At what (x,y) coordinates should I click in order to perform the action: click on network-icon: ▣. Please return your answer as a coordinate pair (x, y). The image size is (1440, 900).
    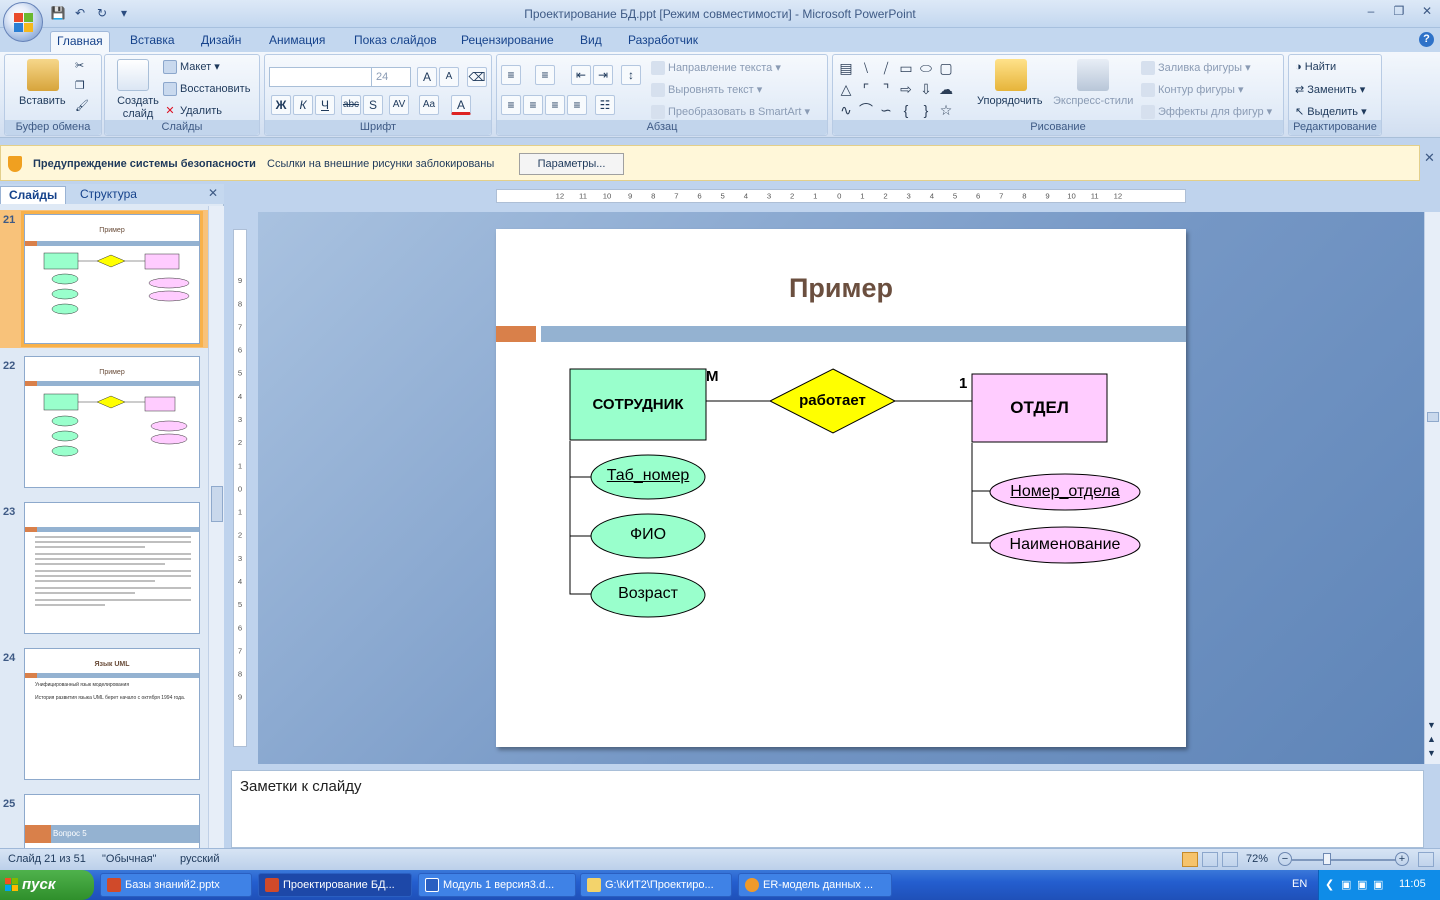
    Looking at the image, I should click on (1346, 884).